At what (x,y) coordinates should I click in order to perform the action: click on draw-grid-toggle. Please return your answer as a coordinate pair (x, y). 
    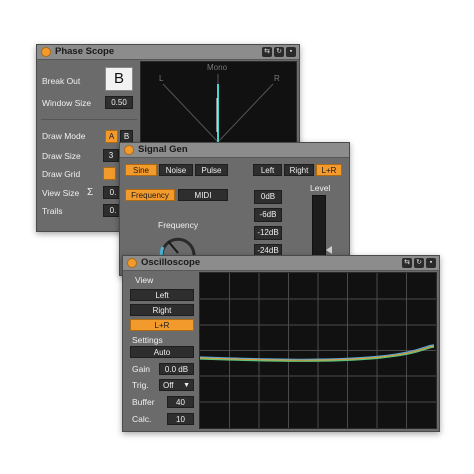
    Looking at the image, I should click on (109, 173).